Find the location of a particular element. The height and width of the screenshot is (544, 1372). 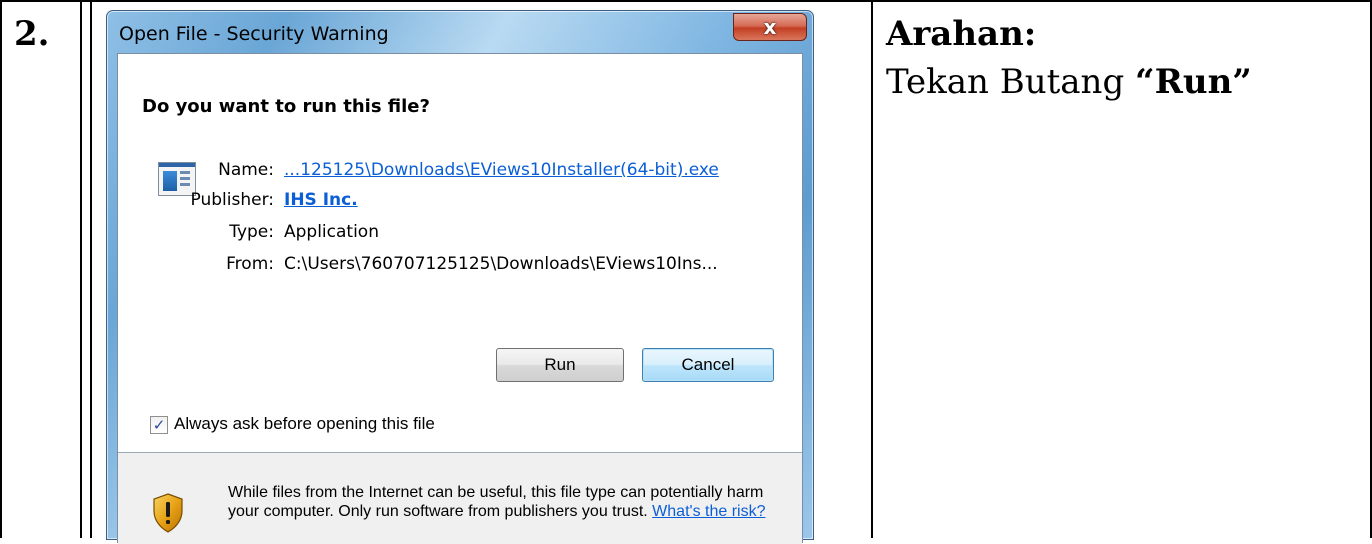

dialog-title: Open File - Security Warning is located at coordinates (254, 34).